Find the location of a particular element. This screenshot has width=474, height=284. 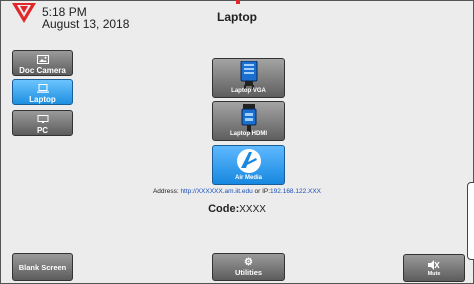

address-url-link: http://XXXXXX.am.iit.edu is located at coordinates (216, 191).